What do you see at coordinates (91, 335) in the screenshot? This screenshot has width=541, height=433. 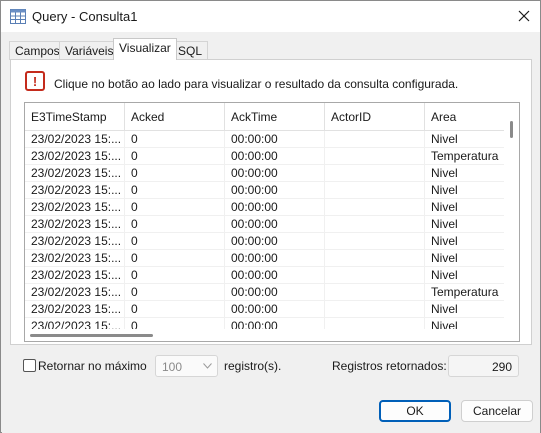 I see `horizontal-scroll-thumb` at bounding box center [91, 335].